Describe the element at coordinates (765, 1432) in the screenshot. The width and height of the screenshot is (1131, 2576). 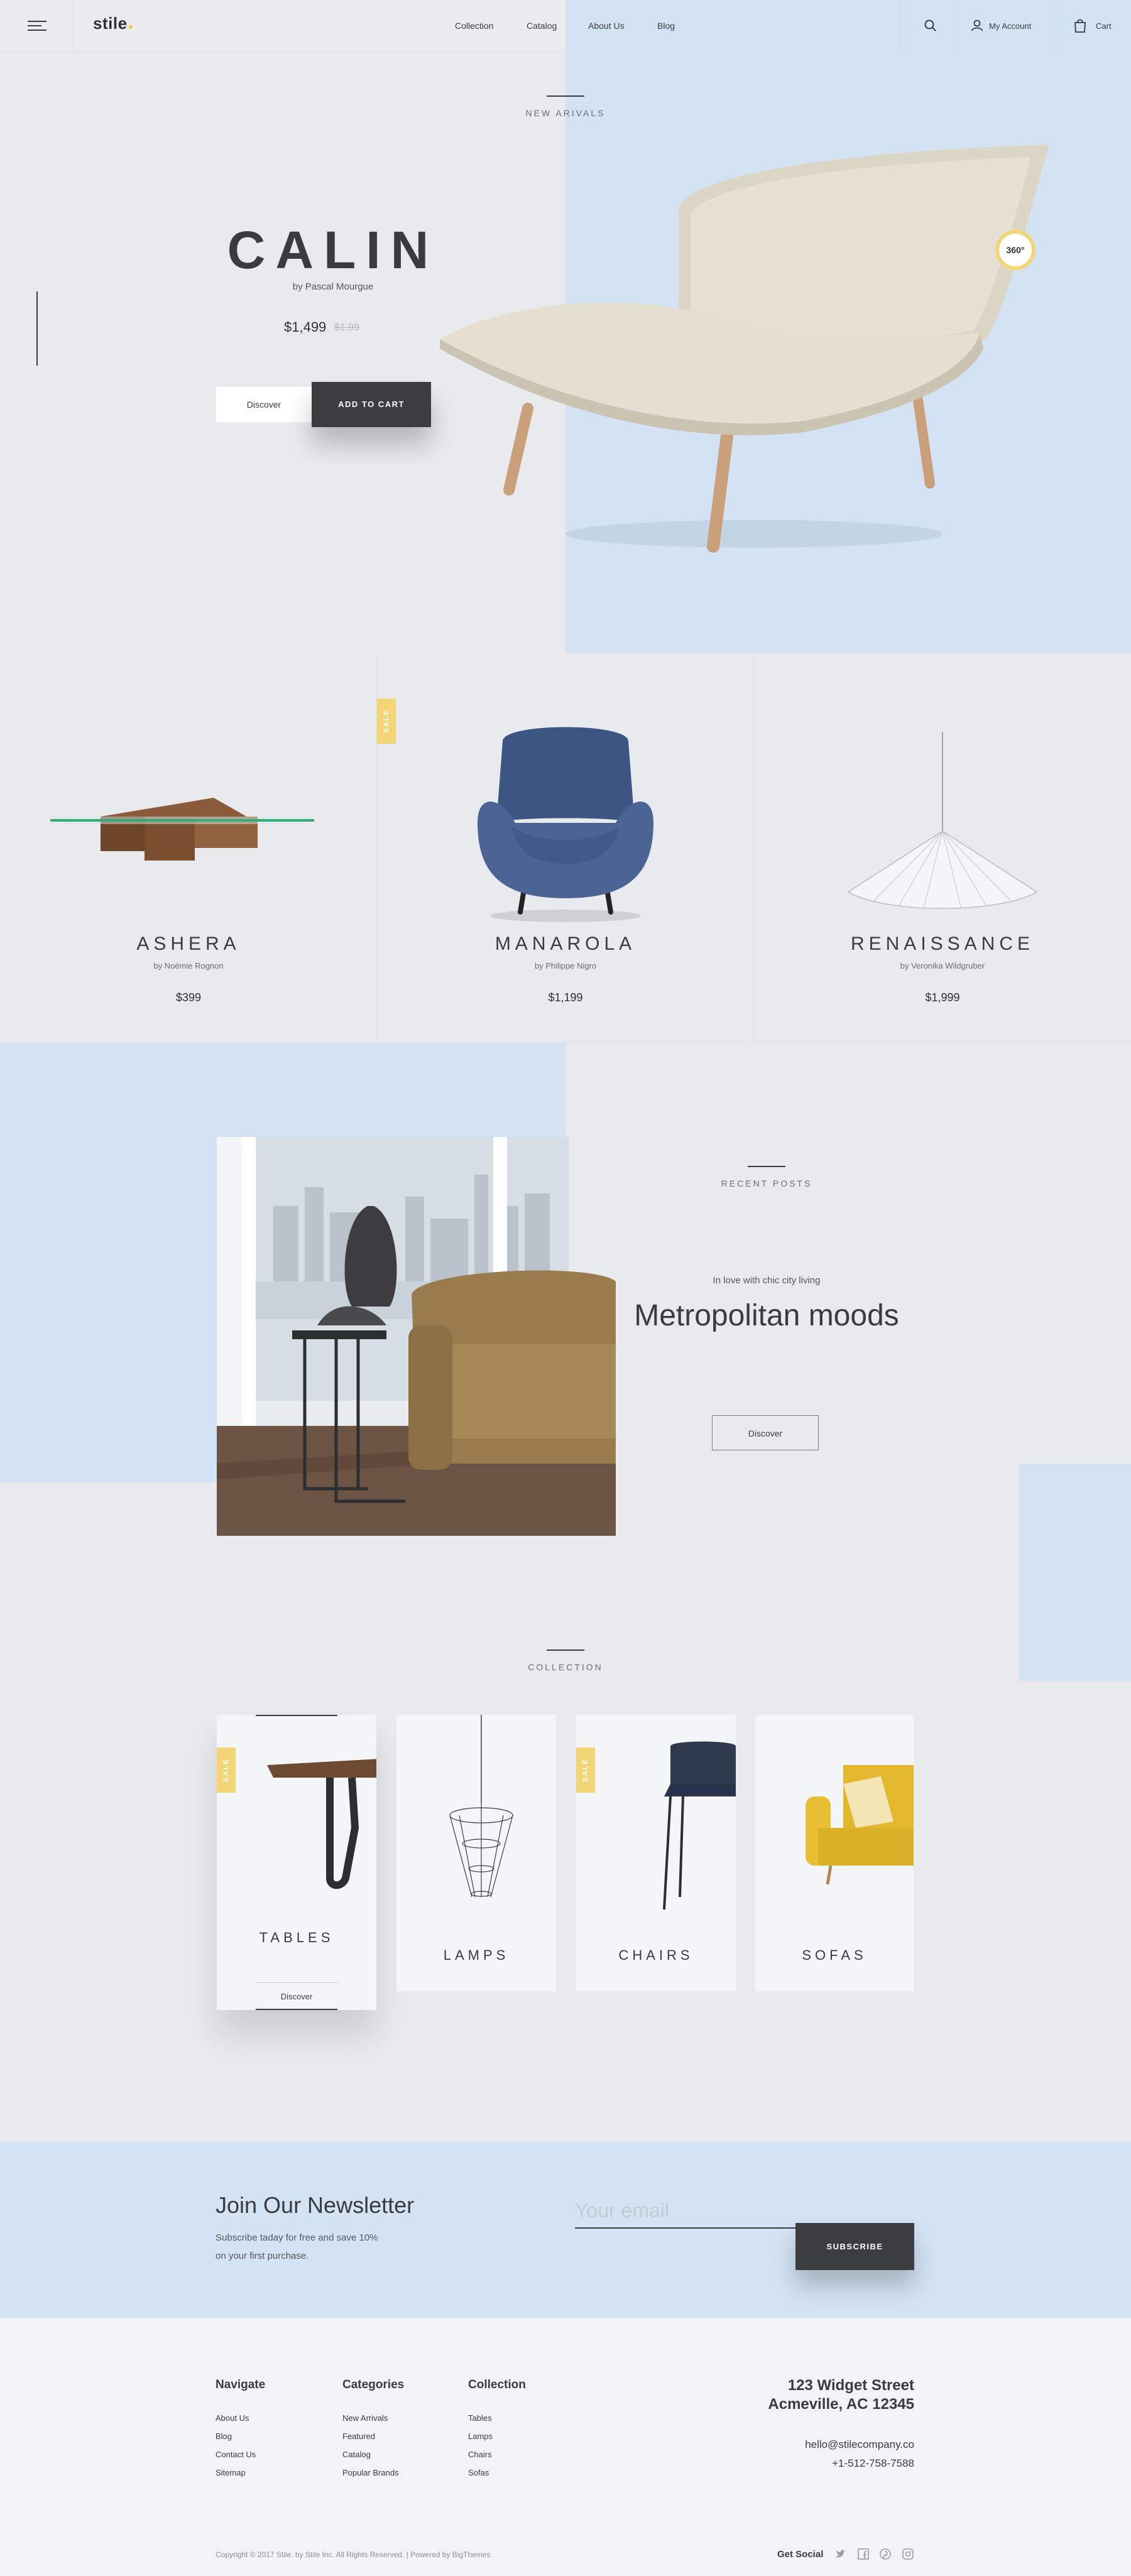
I see `post-discover-button: Discover` at that location.